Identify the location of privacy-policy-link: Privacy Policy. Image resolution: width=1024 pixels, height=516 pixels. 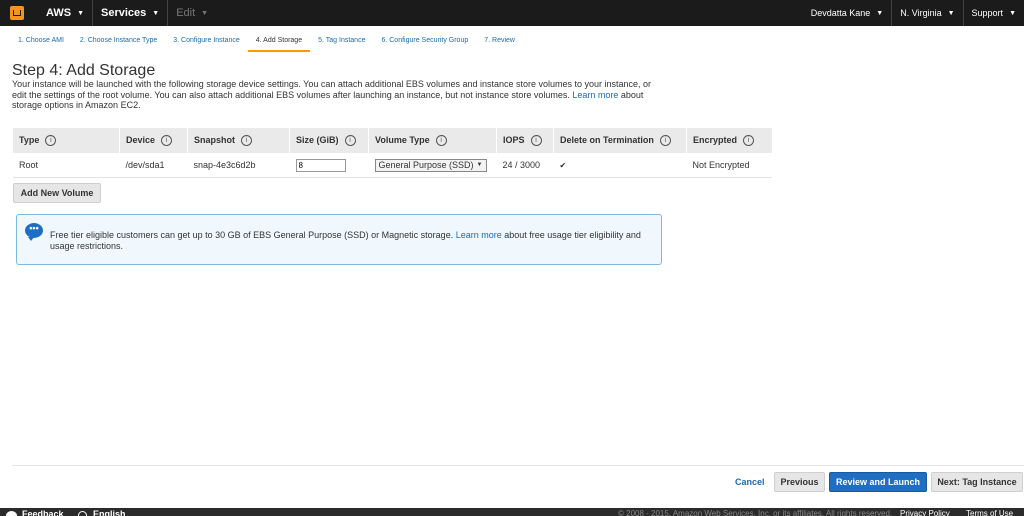
(925, 512).